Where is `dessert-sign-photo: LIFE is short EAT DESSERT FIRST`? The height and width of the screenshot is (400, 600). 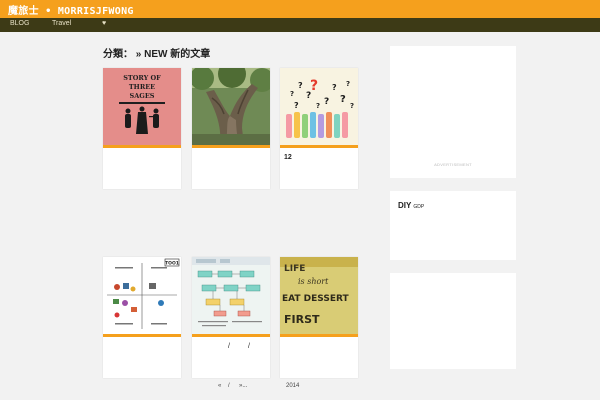 dessert-sign-photo: LIFE is short EAT DESSERT FIRST is located at coordinates (319, 295).